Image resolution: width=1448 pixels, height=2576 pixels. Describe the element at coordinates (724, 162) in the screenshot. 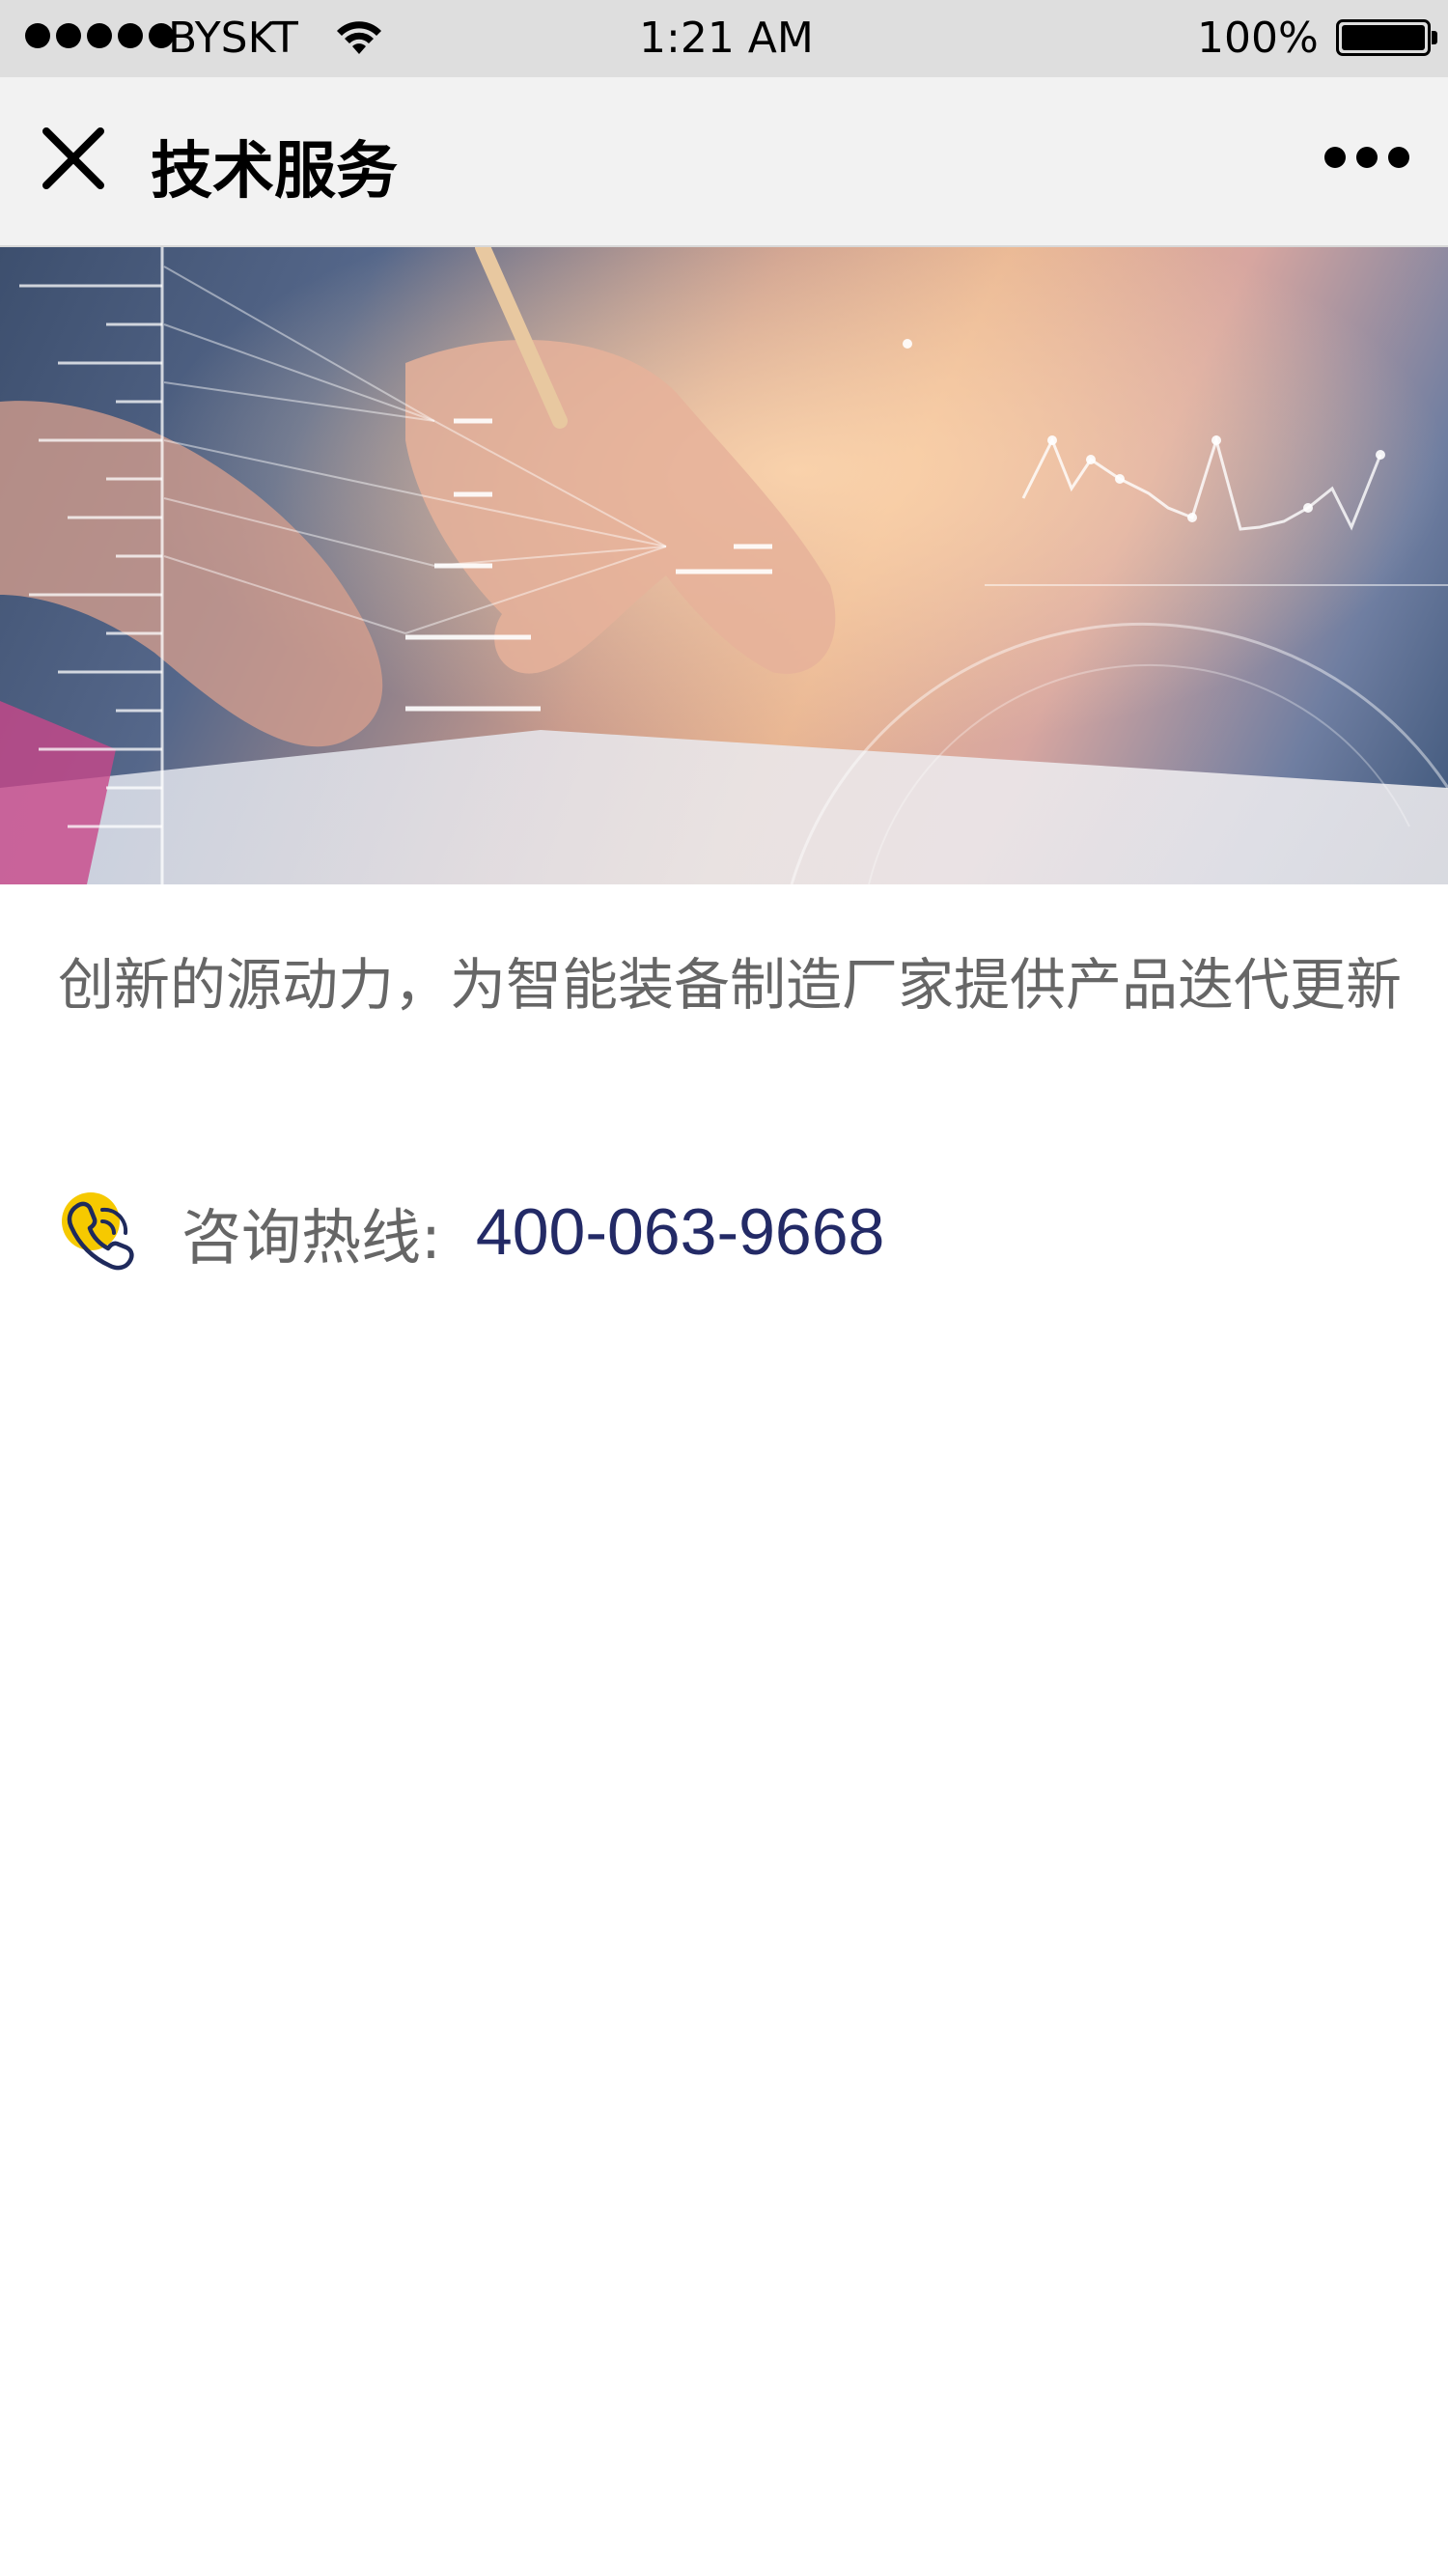

I see `nav-bar: 技术服务` at that location.